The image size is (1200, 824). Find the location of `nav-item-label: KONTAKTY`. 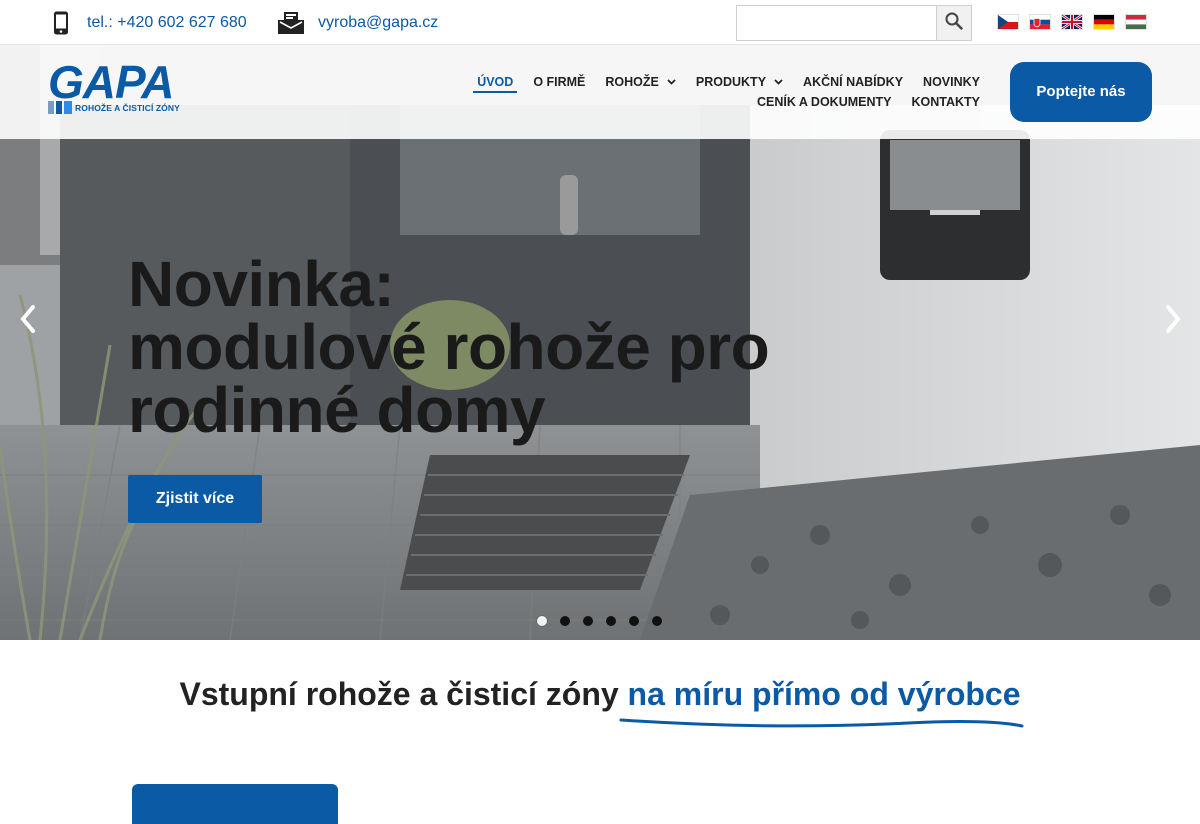

nav-item-label: KONTAKTY is located at coordinates (945, 102).